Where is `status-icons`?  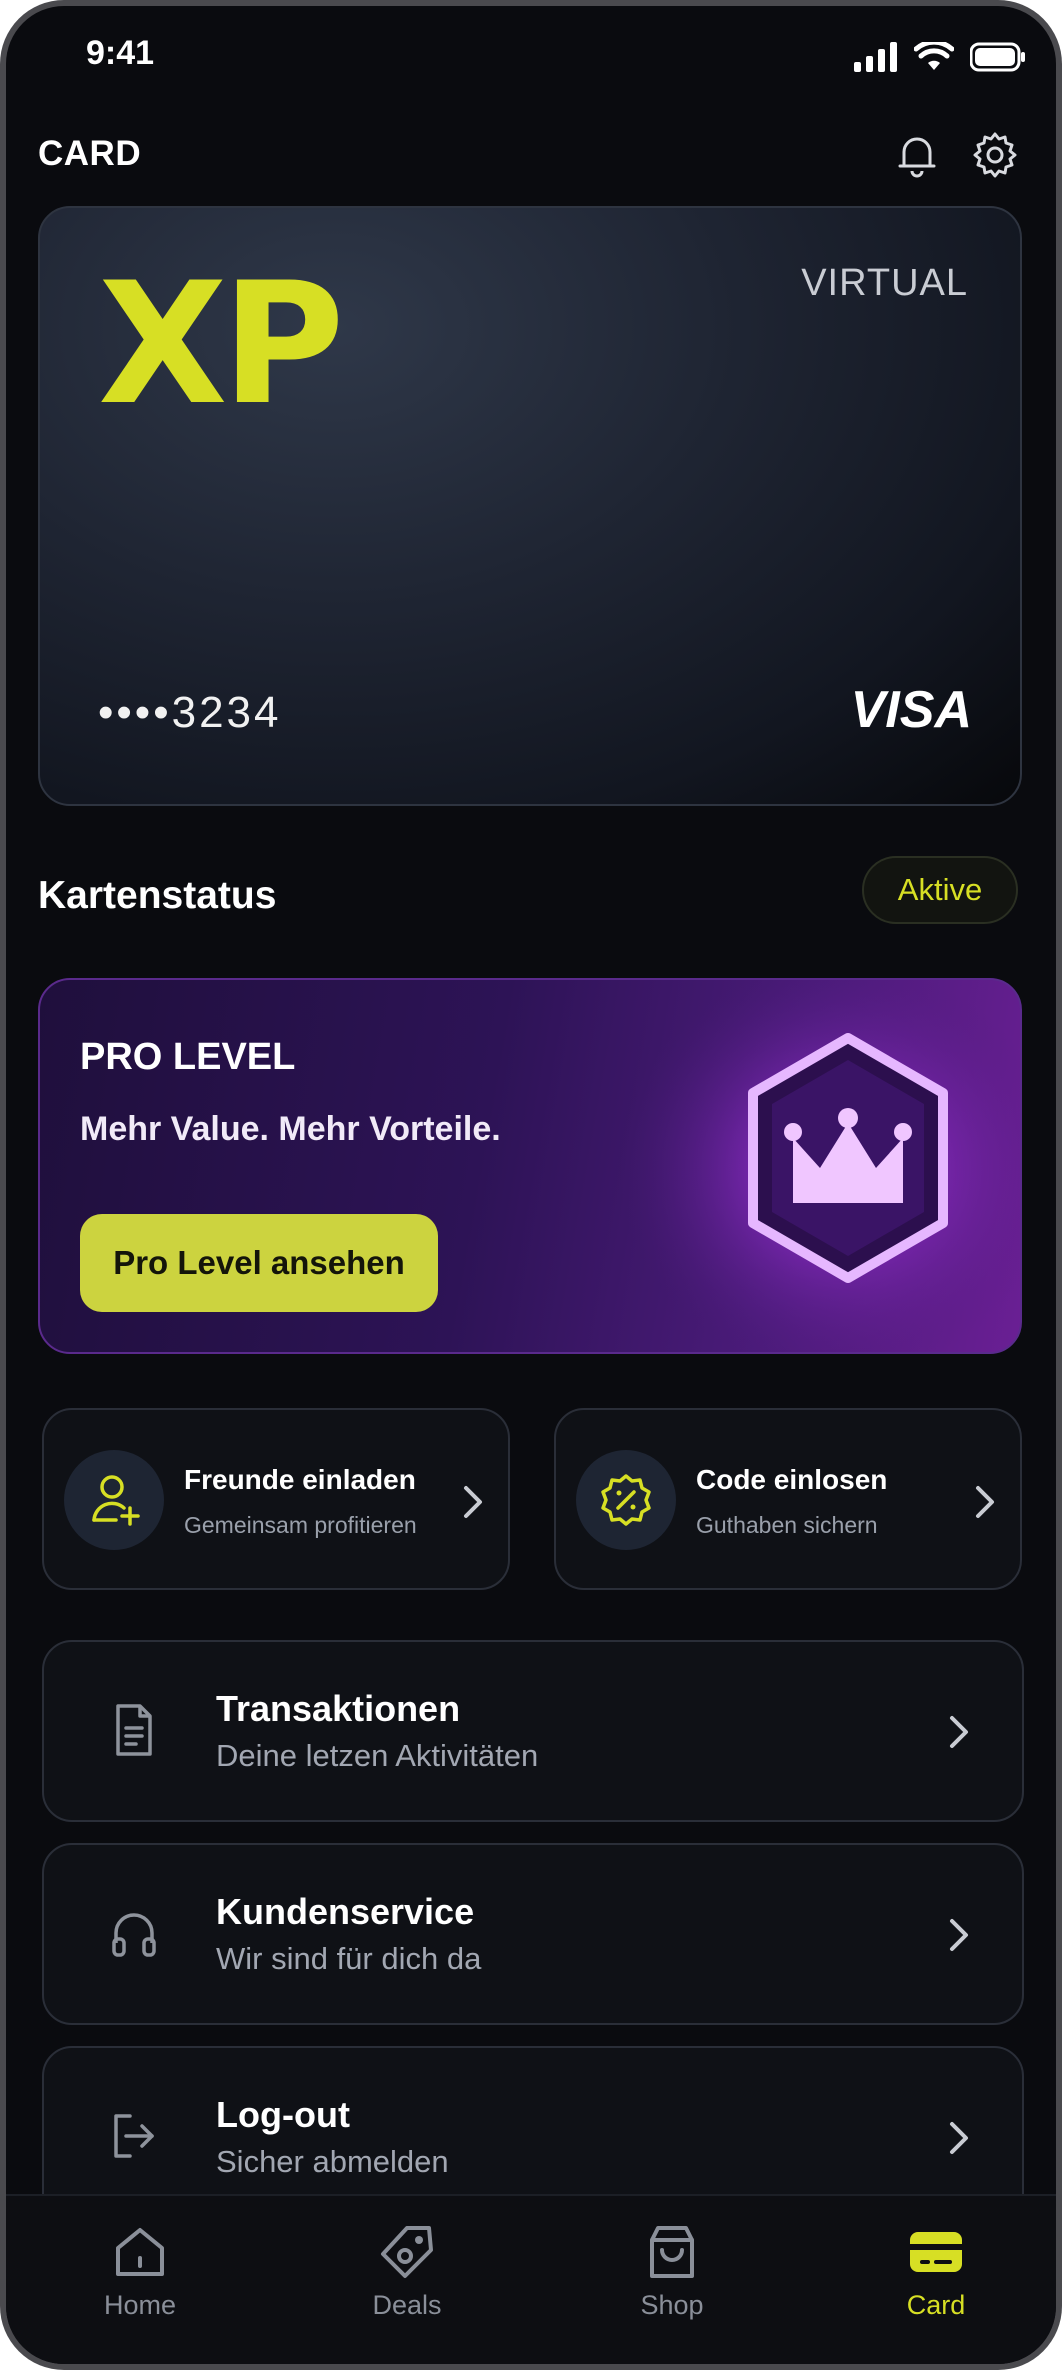
status-icons is located at coordinates (940, 57).